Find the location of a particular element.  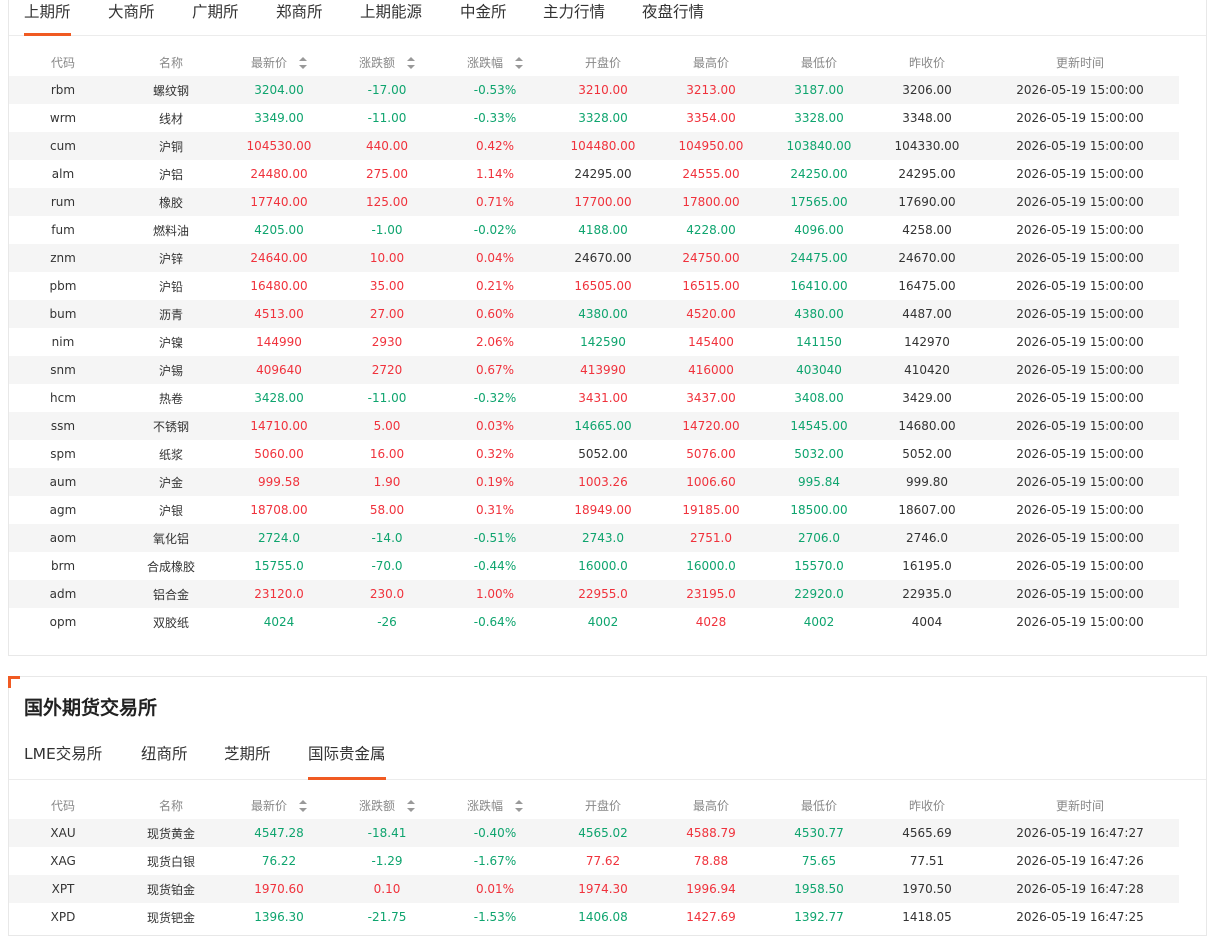

cell-low: 4380.00 is located at coordinates (819, 314).